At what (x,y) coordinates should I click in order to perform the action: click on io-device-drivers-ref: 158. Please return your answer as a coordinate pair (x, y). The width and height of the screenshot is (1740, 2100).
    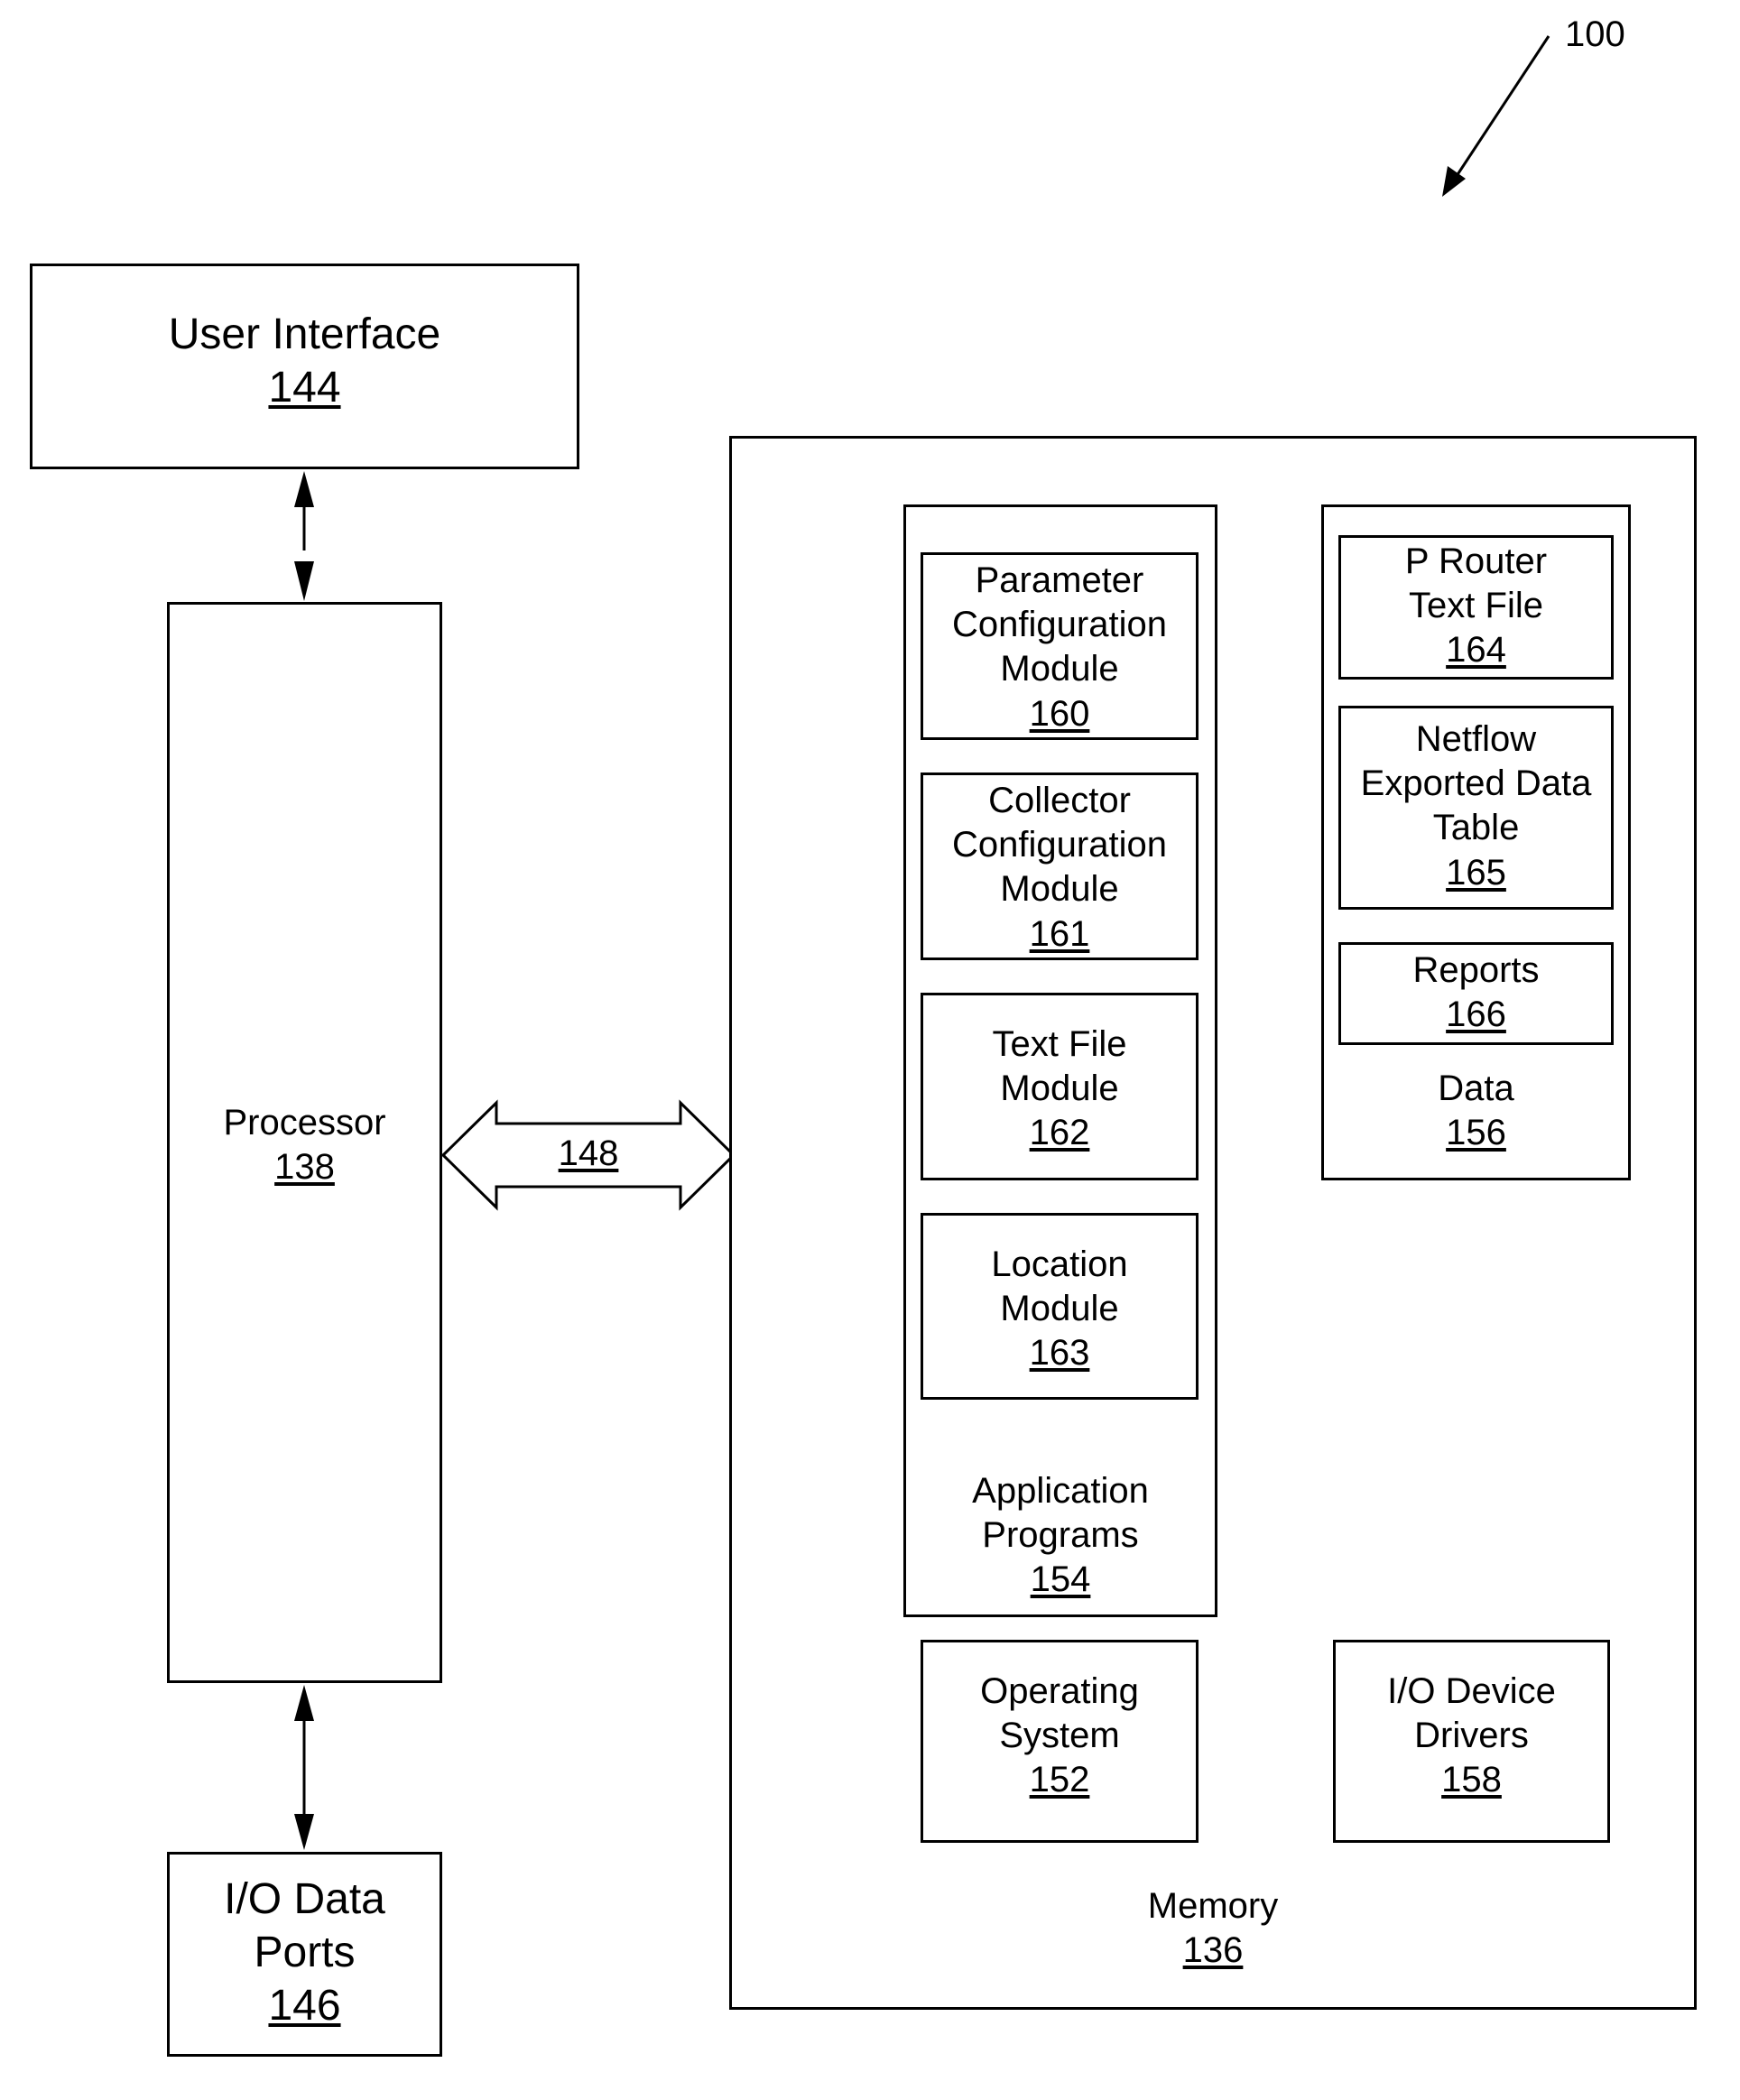
    Looking at the image, I should click on (1472, 1780).